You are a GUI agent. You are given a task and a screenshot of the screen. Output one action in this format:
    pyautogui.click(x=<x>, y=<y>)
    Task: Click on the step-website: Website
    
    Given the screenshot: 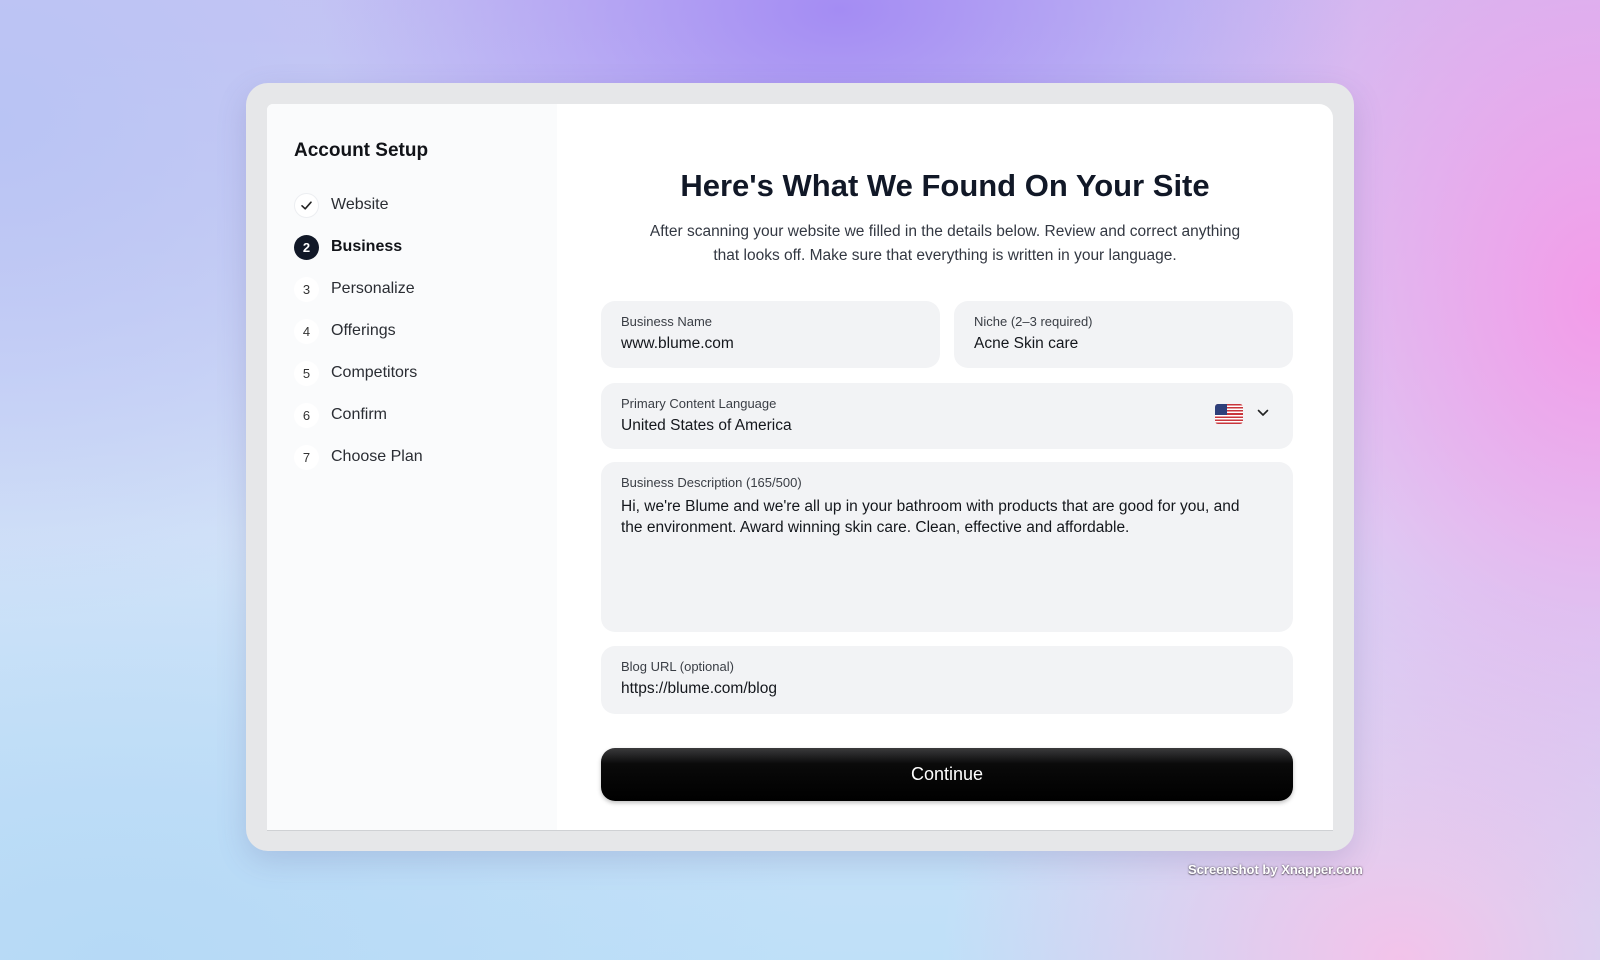 What is the action you would take?
    pyautogui.click(x=358, y=205)
    